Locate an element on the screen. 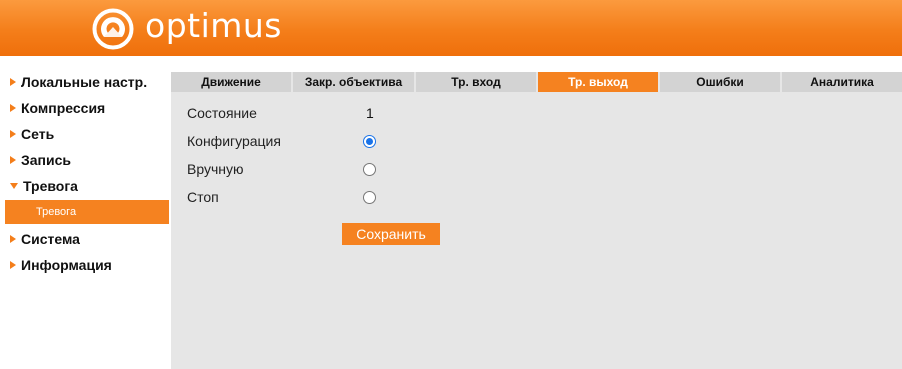 This screenshot has width=902, height=369. optimus-logo-icon is located at coordinates (113, 29).